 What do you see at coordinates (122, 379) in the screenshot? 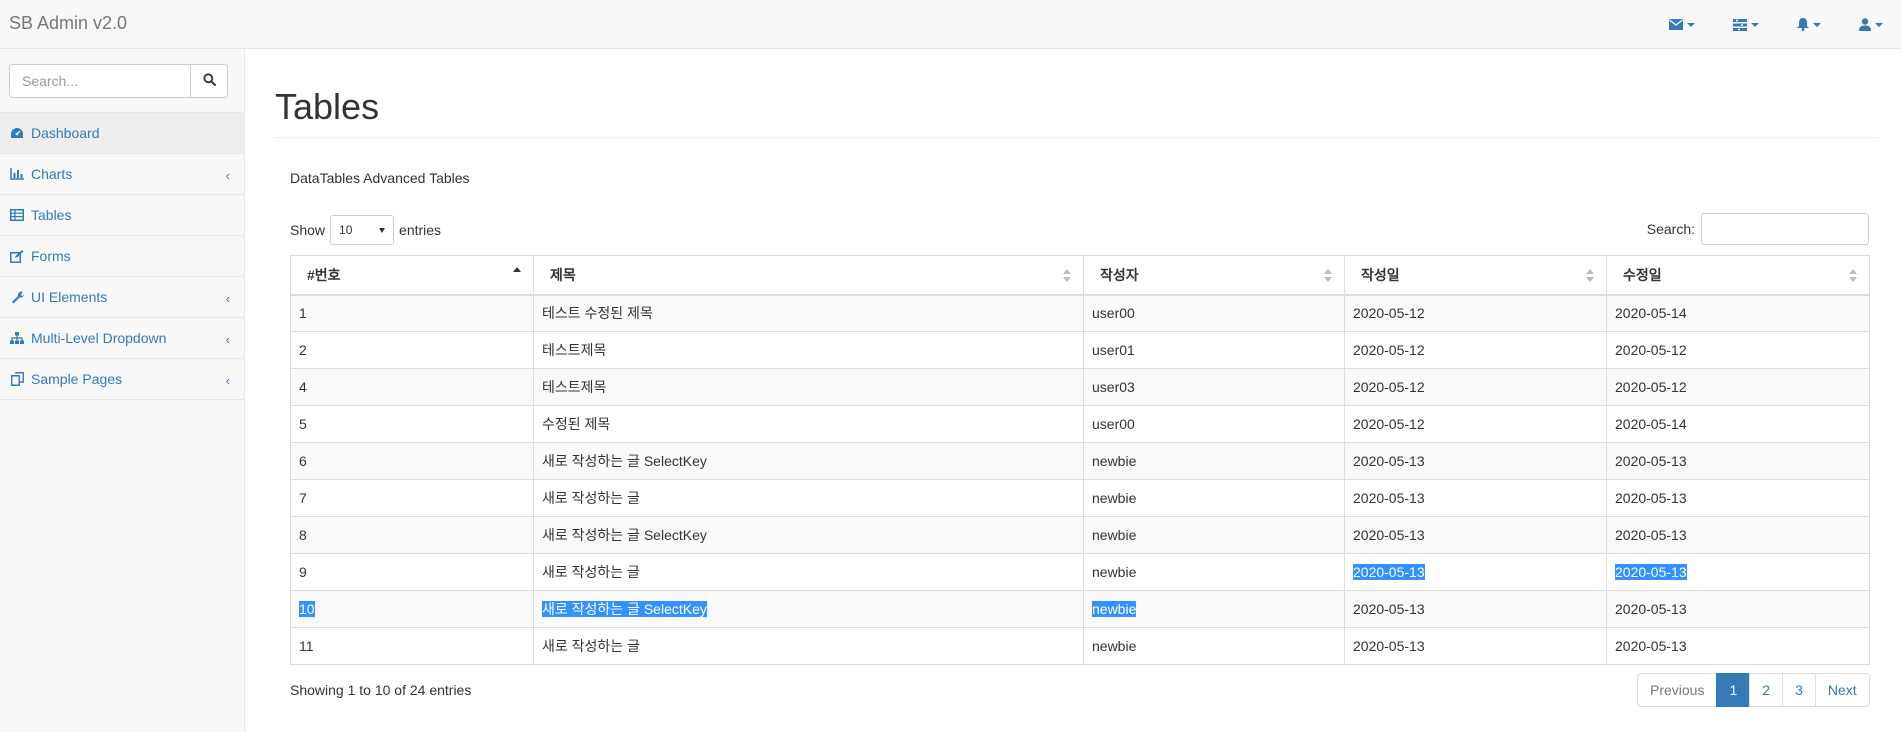
I see `sidebar-item-sample-pages: Sample Pages ‹` at bounding box center [122, 379].